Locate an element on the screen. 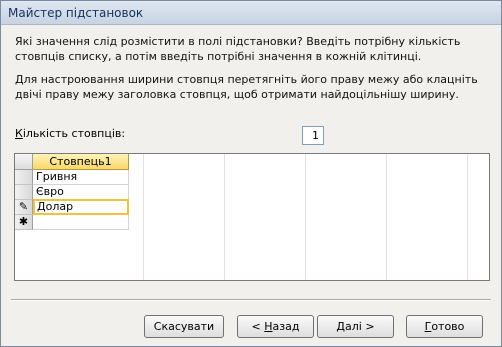  columns-count-input: 1 is located at coordinates (313, 135).